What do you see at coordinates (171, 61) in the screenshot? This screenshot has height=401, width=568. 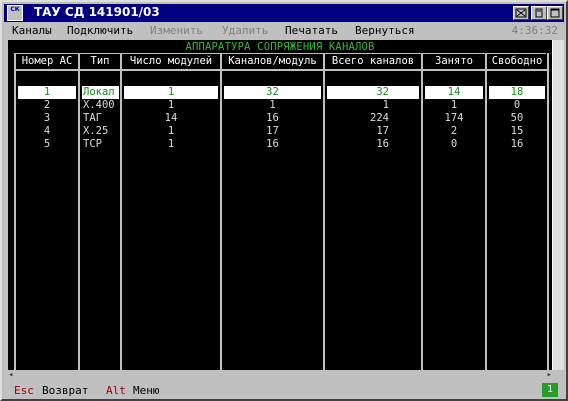 I see `column-header-module-count: Число модулей` at bounding box center [171, 61].